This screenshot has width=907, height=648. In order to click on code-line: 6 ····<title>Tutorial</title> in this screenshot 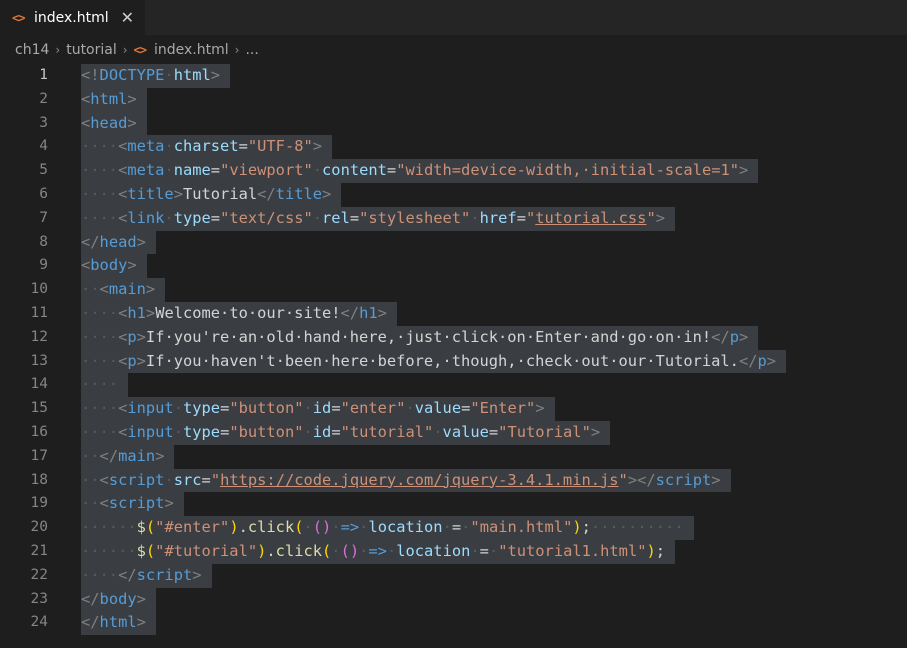, I will do `click(453, 195)`.